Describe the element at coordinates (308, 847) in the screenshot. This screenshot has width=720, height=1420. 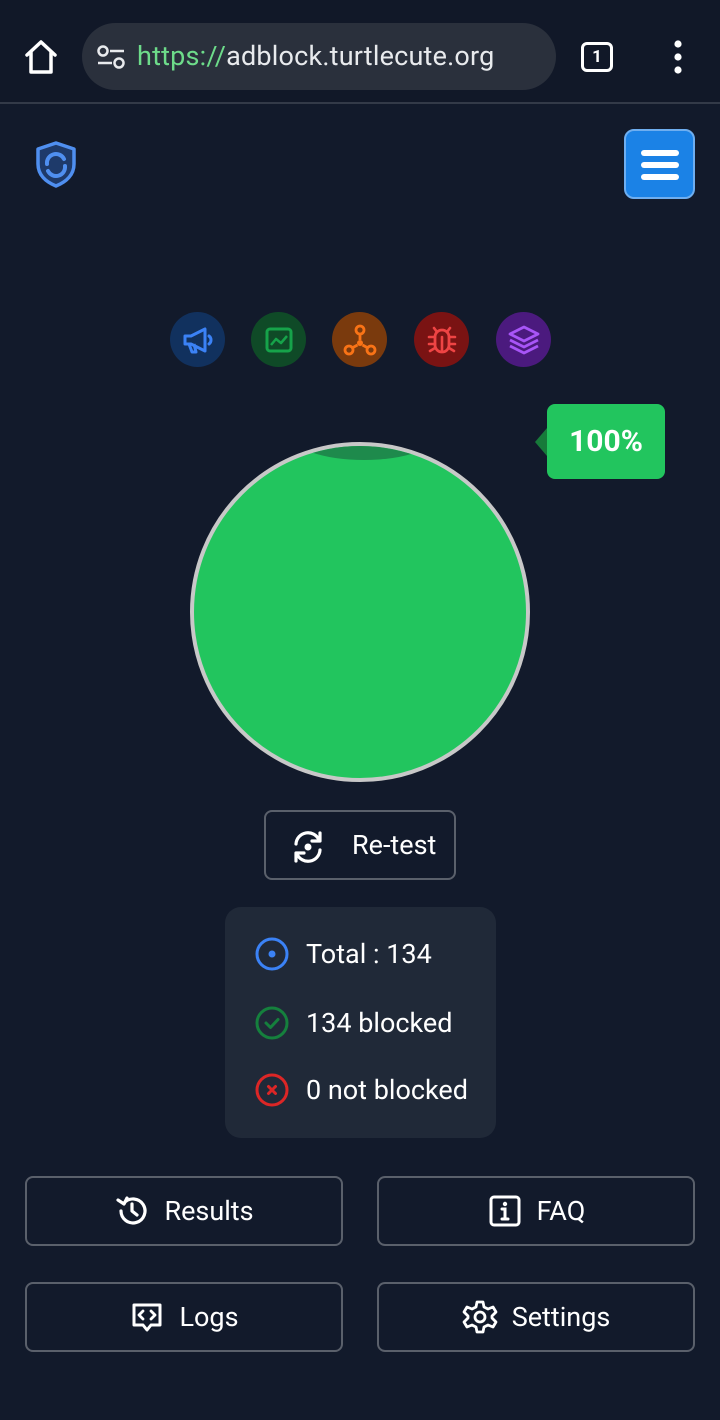
I see `refresh-icon` at that location.